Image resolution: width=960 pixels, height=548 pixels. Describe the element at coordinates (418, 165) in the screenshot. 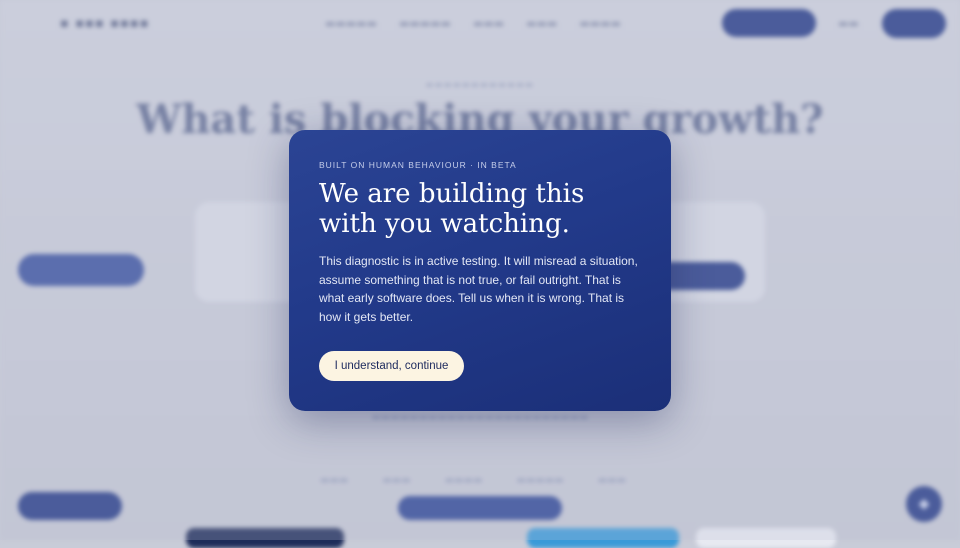

I see `modal-eyebrow: BUILT ON HUMAN BEHAVIOUR · IN BETA` at that location.